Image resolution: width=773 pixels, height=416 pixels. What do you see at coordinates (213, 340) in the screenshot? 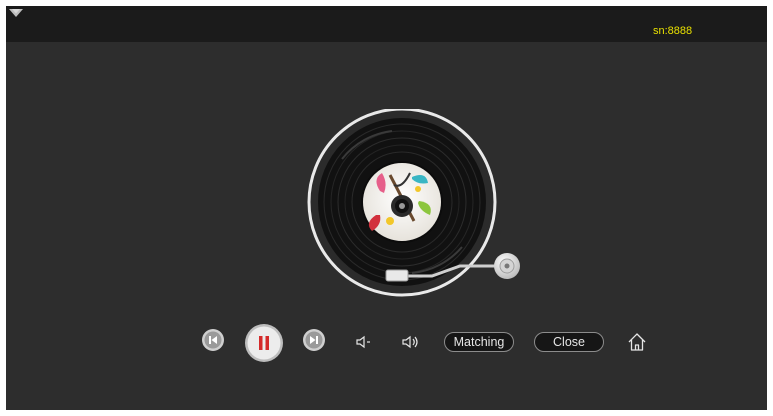
I see `previous-button` at bounding box center [213, 340].